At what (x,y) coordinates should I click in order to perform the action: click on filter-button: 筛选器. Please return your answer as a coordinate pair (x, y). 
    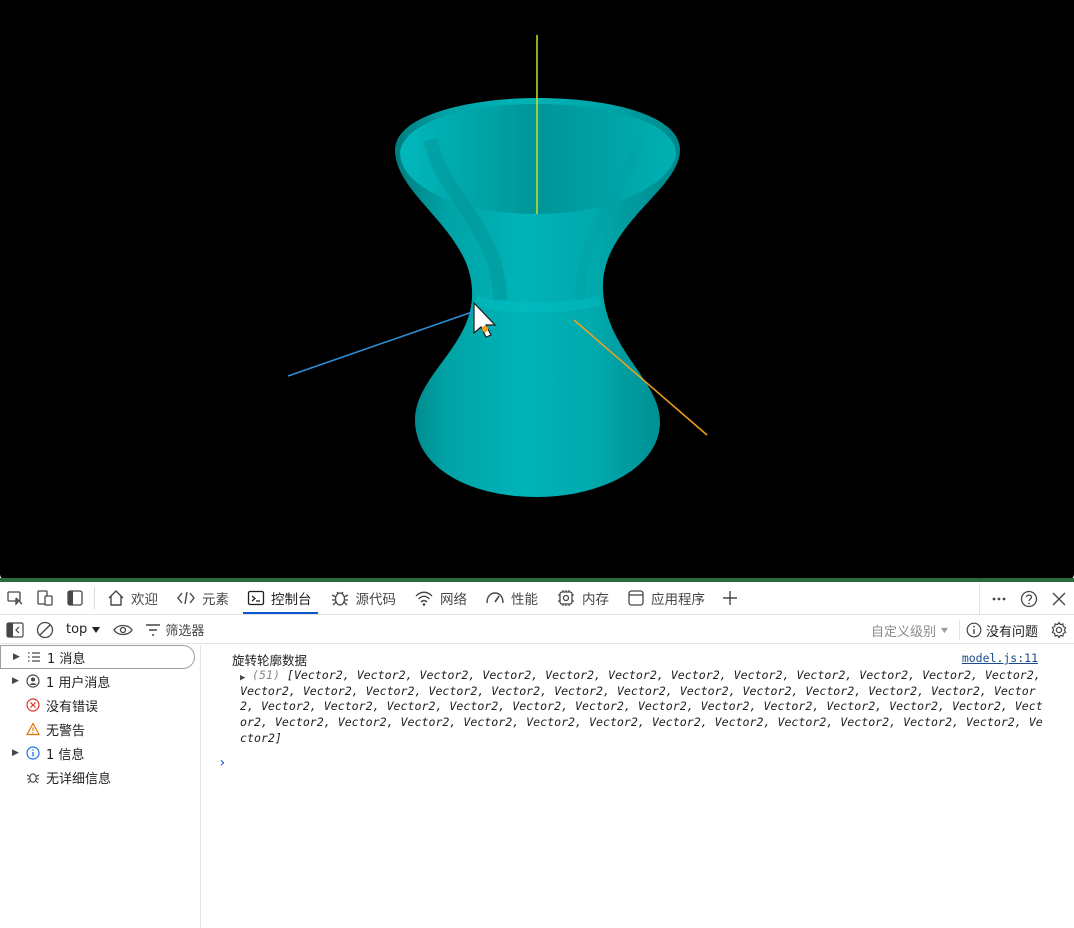
    Looking at the image, I should click on (174, 630).